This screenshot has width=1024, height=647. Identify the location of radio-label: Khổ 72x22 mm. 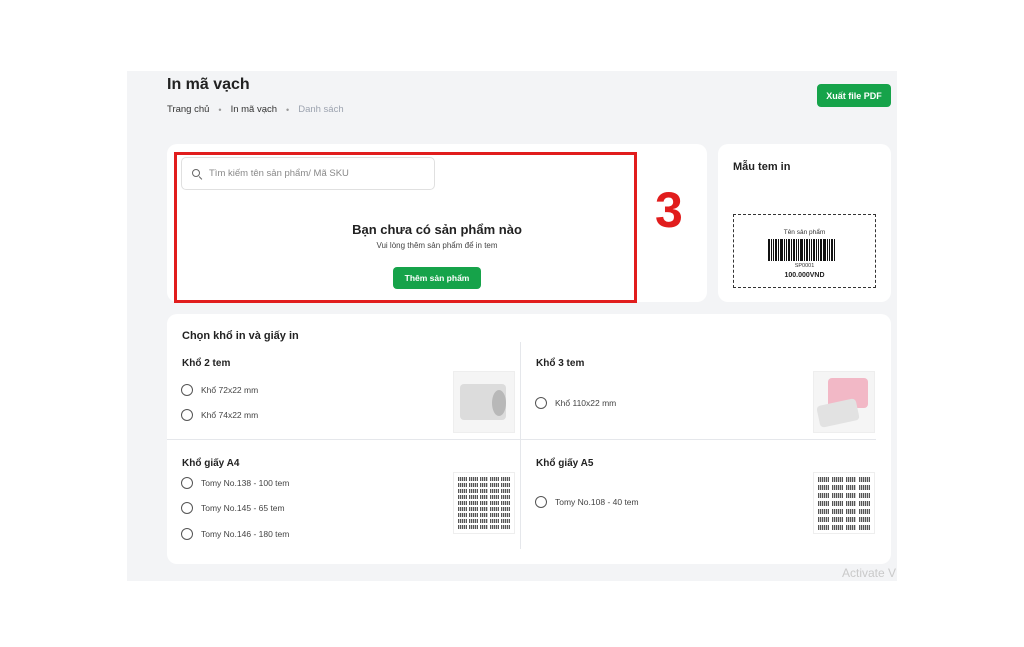
(230, 390).